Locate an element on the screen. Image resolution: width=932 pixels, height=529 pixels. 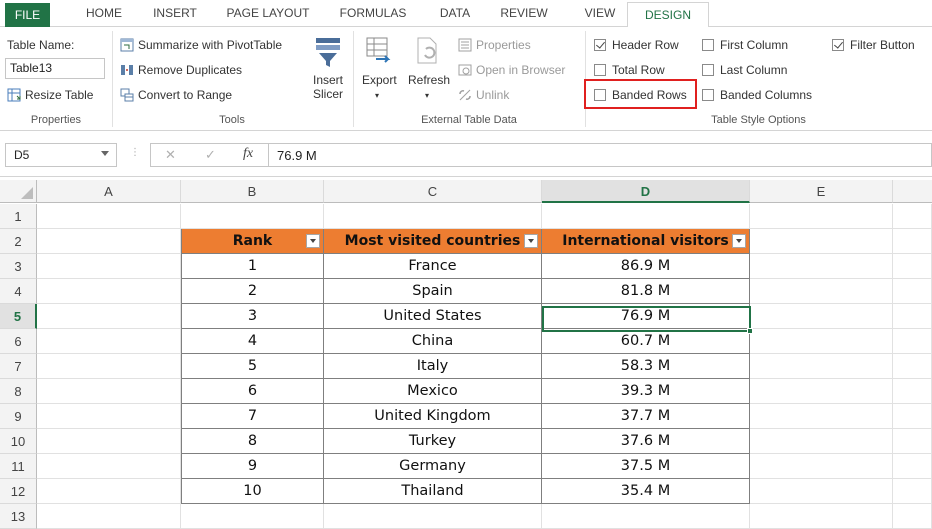
tab-data: DATA is located at coordinates (455, 13).